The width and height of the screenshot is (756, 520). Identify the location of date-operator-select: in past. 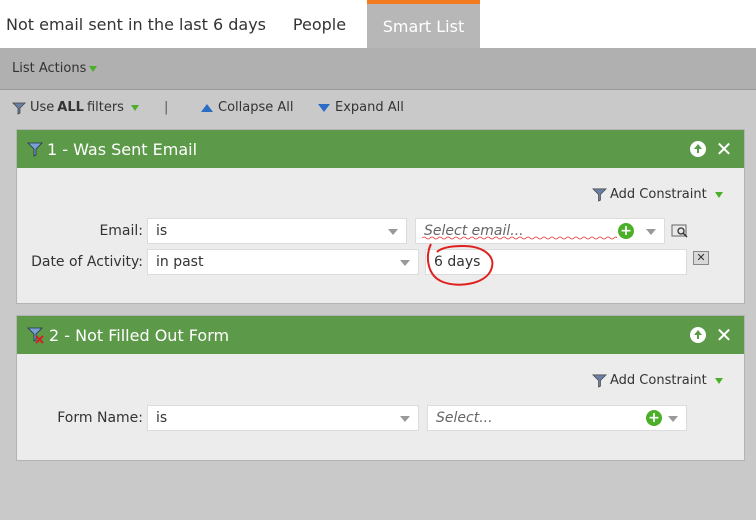
(283, 262).